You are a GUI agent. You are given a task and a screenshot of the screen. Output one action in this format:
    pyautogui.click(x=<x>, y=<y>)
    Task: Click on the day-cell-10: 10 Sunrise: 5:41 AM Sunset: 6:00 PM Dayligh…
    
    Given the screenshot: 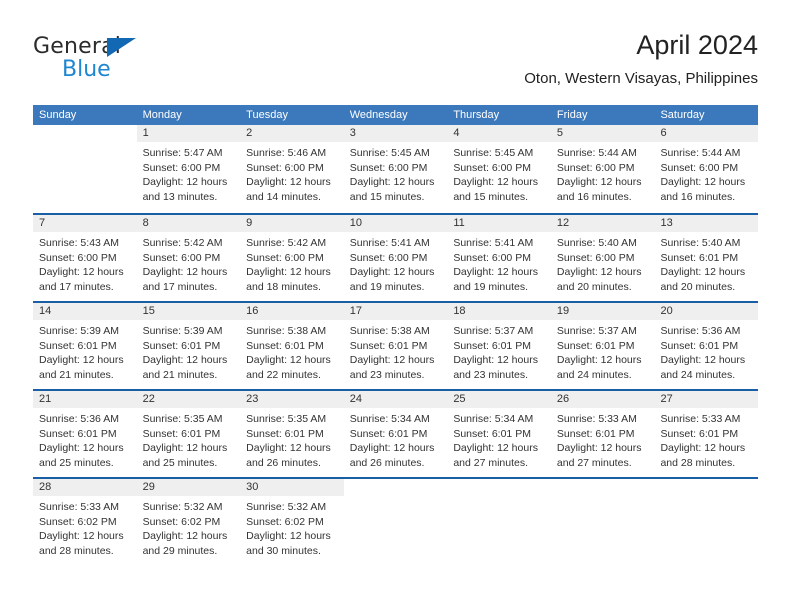 What is the action you would take?
    pyautogui.click(x=395, y=258)
    